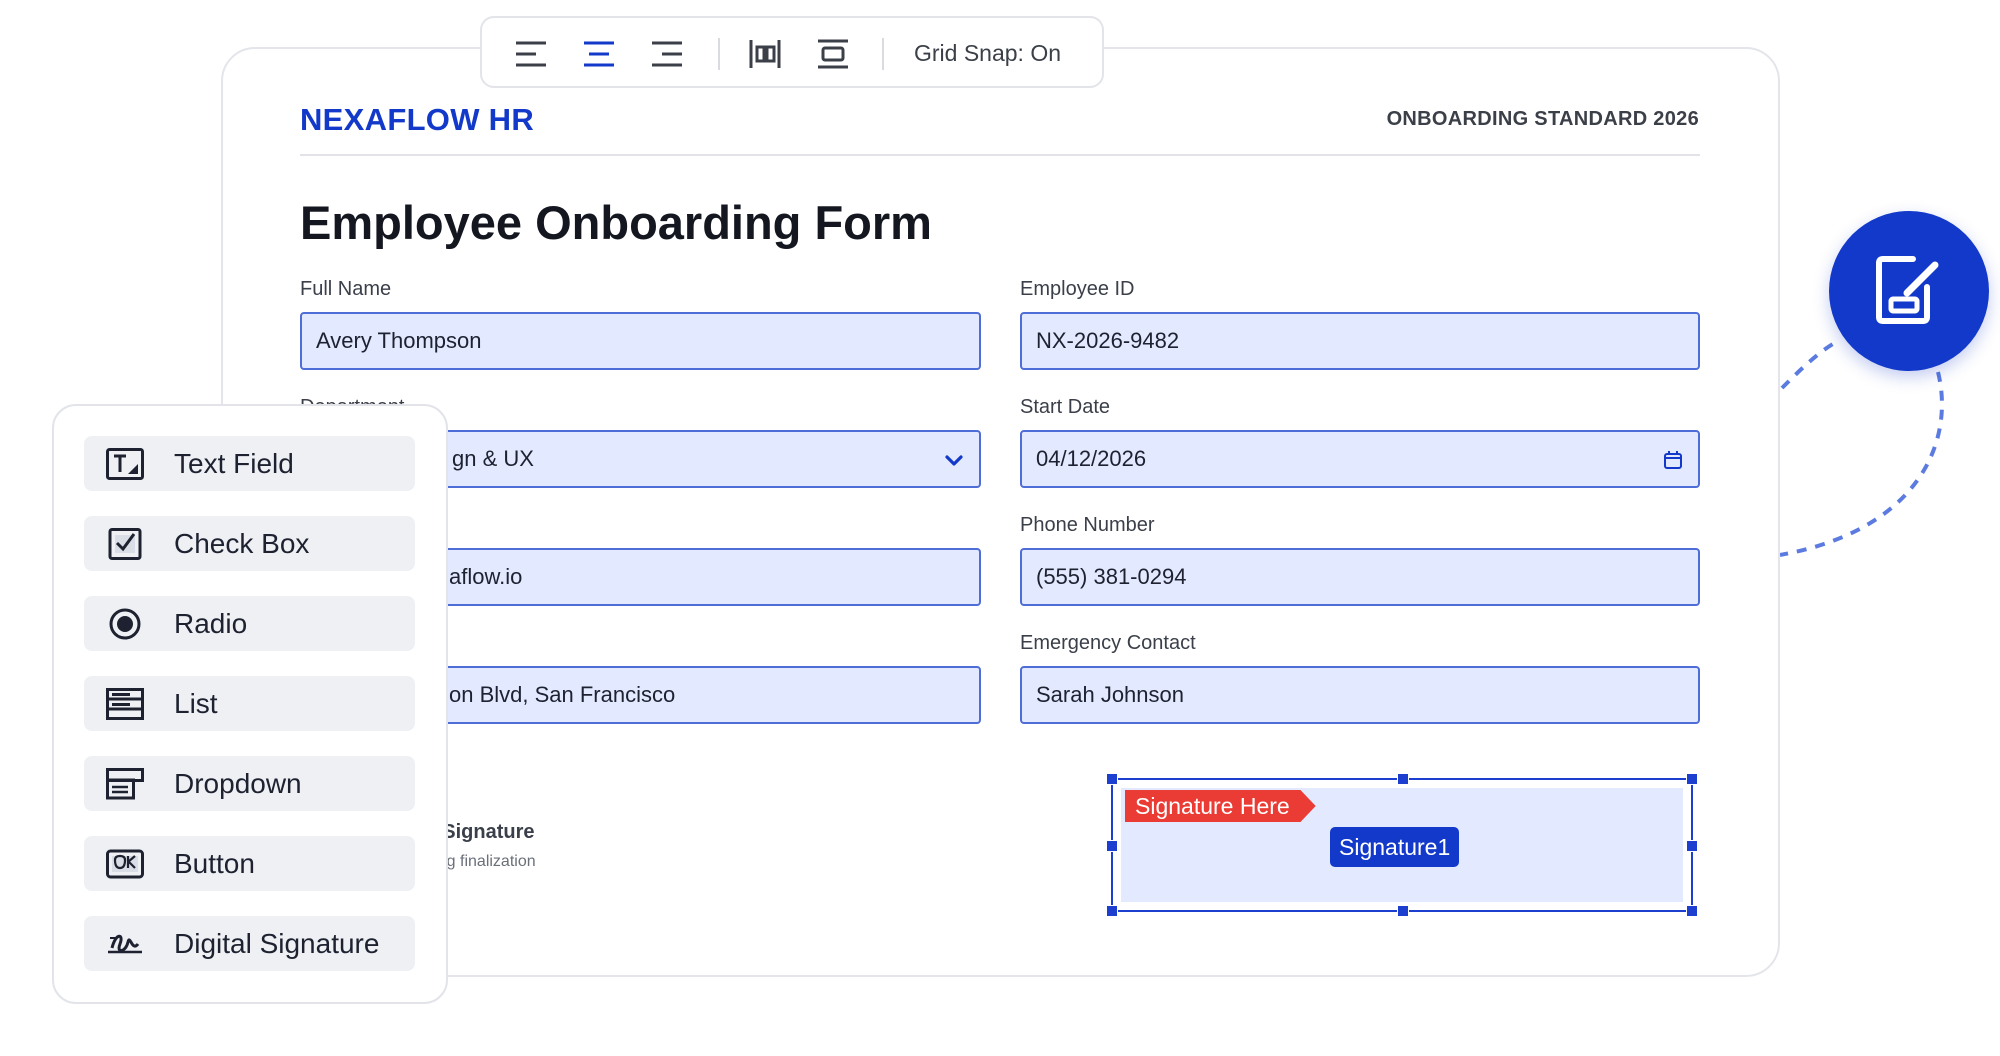 The height and width of the screenshot is (1056, 2000). I want to click on distribute-horizontal-icon, so click(765, 54).